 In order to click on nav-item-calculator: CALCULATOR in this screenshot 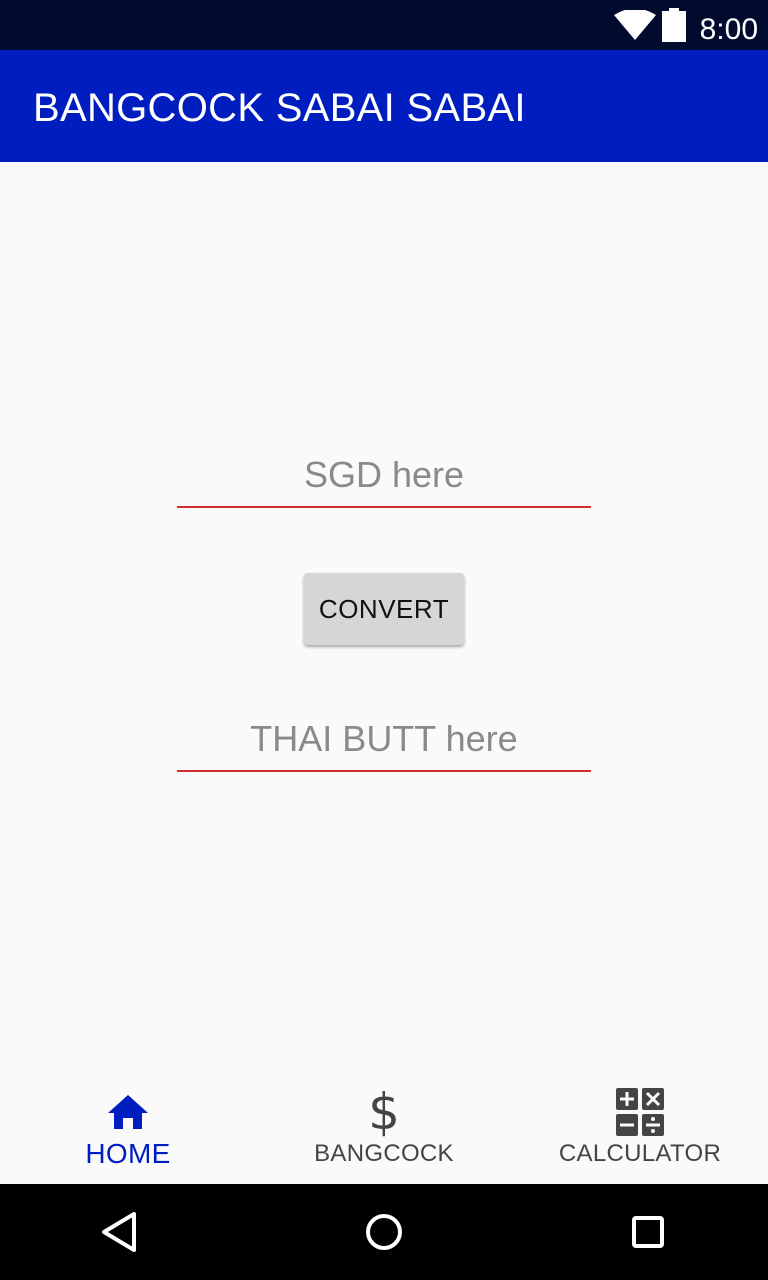, I will do `click(640, 1128)`.